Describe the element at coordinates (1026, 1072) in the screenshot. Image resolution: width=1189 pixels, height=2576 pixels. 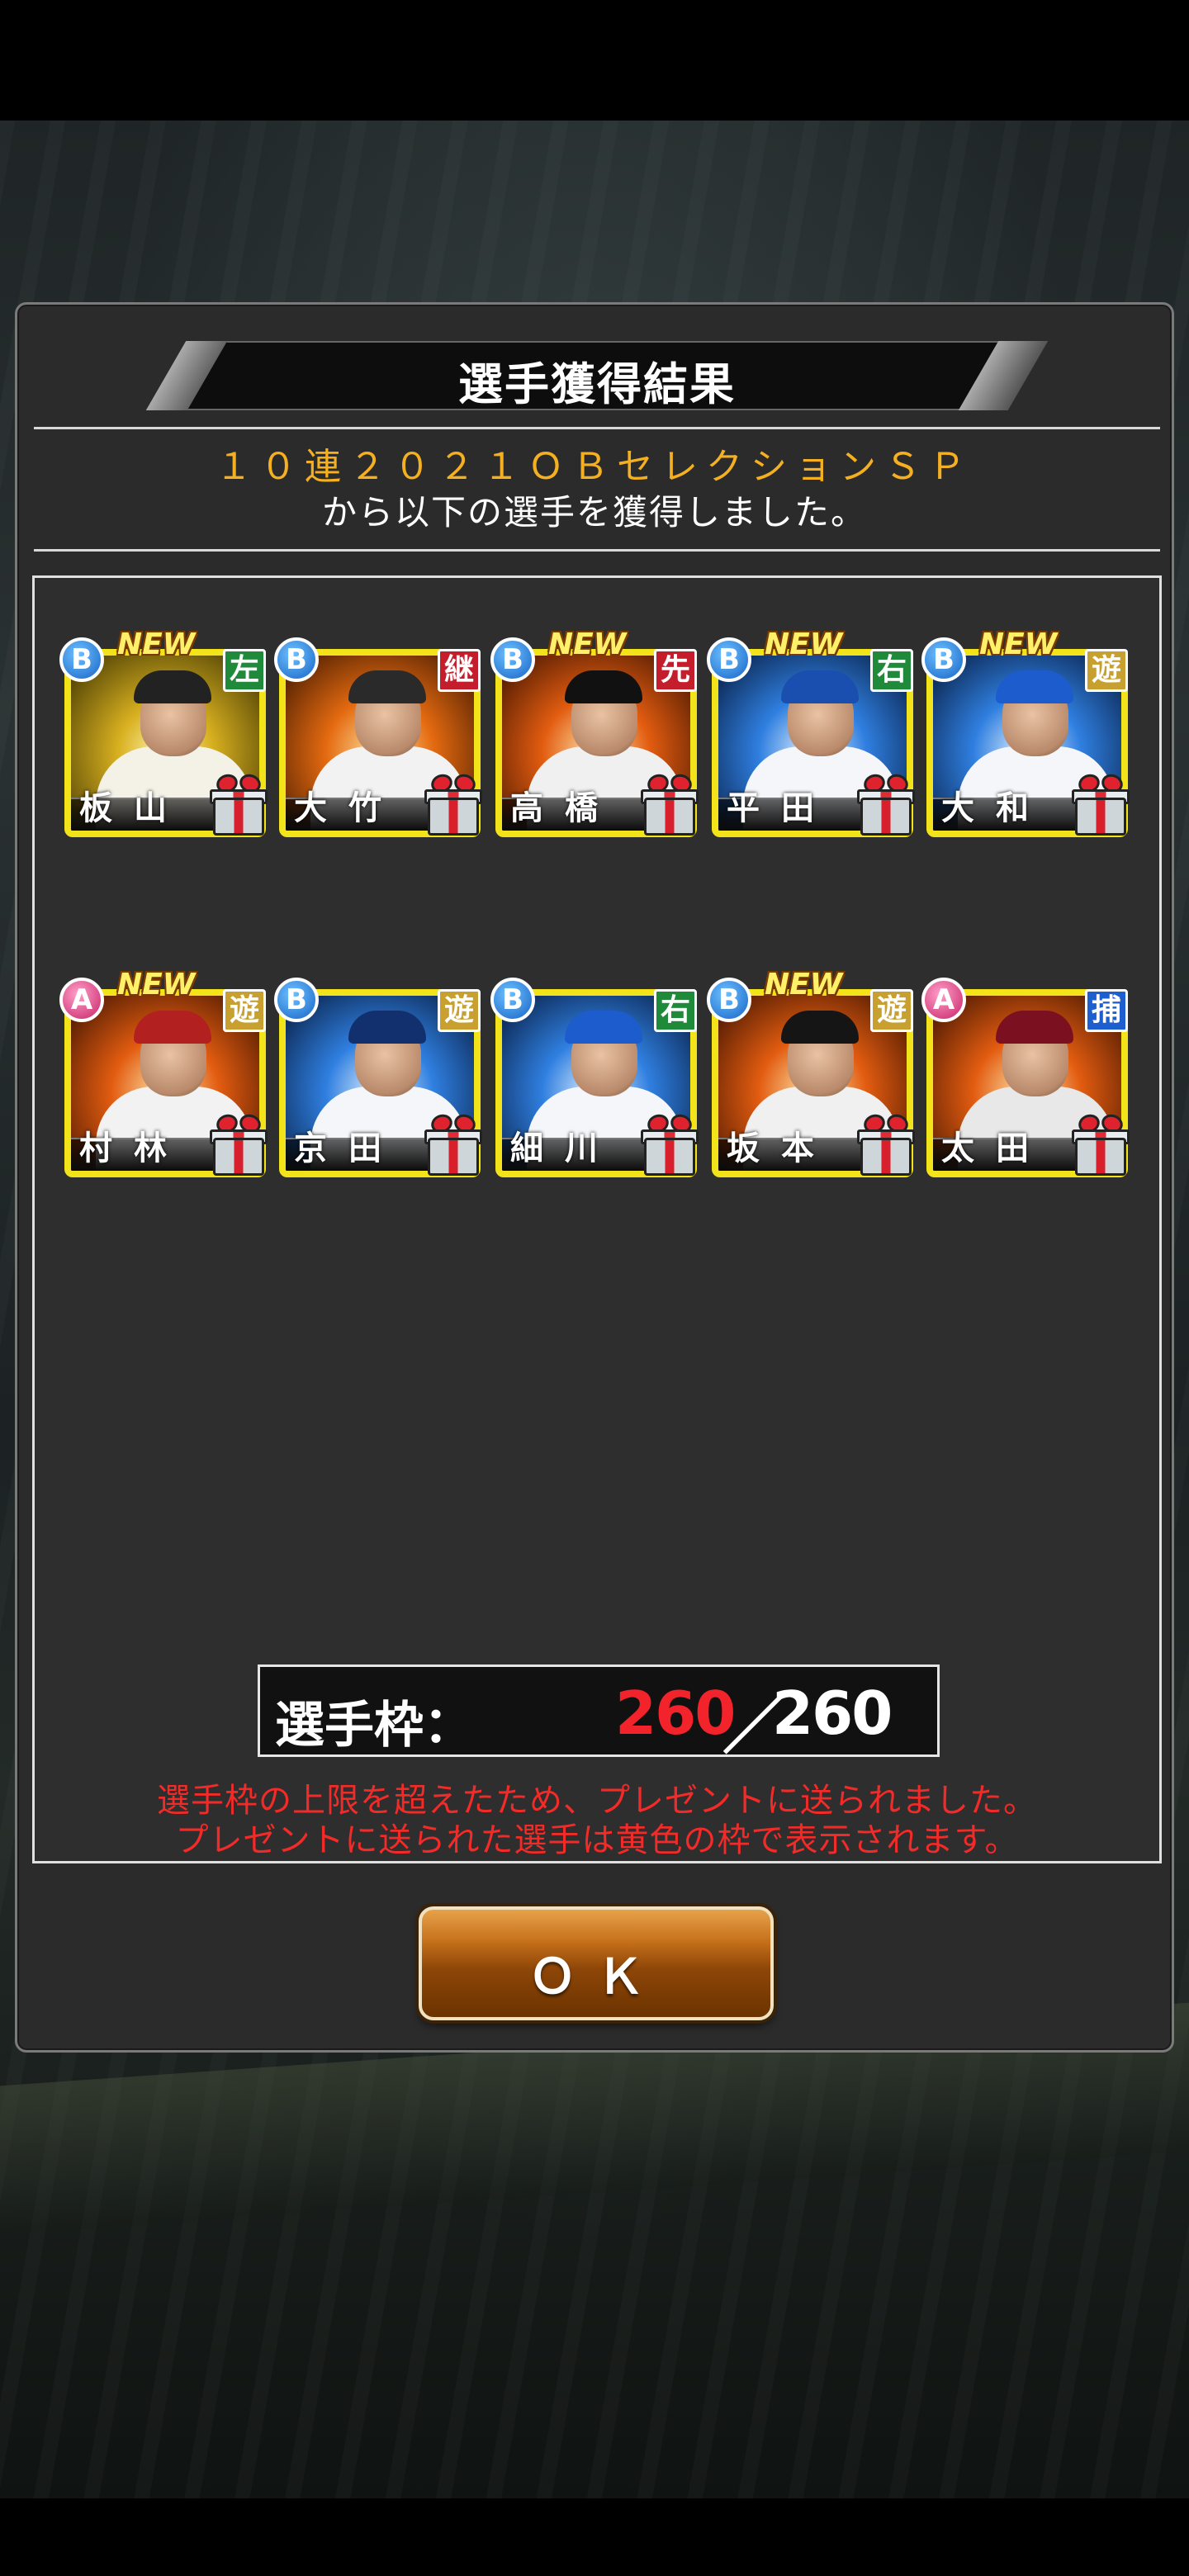
I see `player-card: 太田 A 捕` at that location.